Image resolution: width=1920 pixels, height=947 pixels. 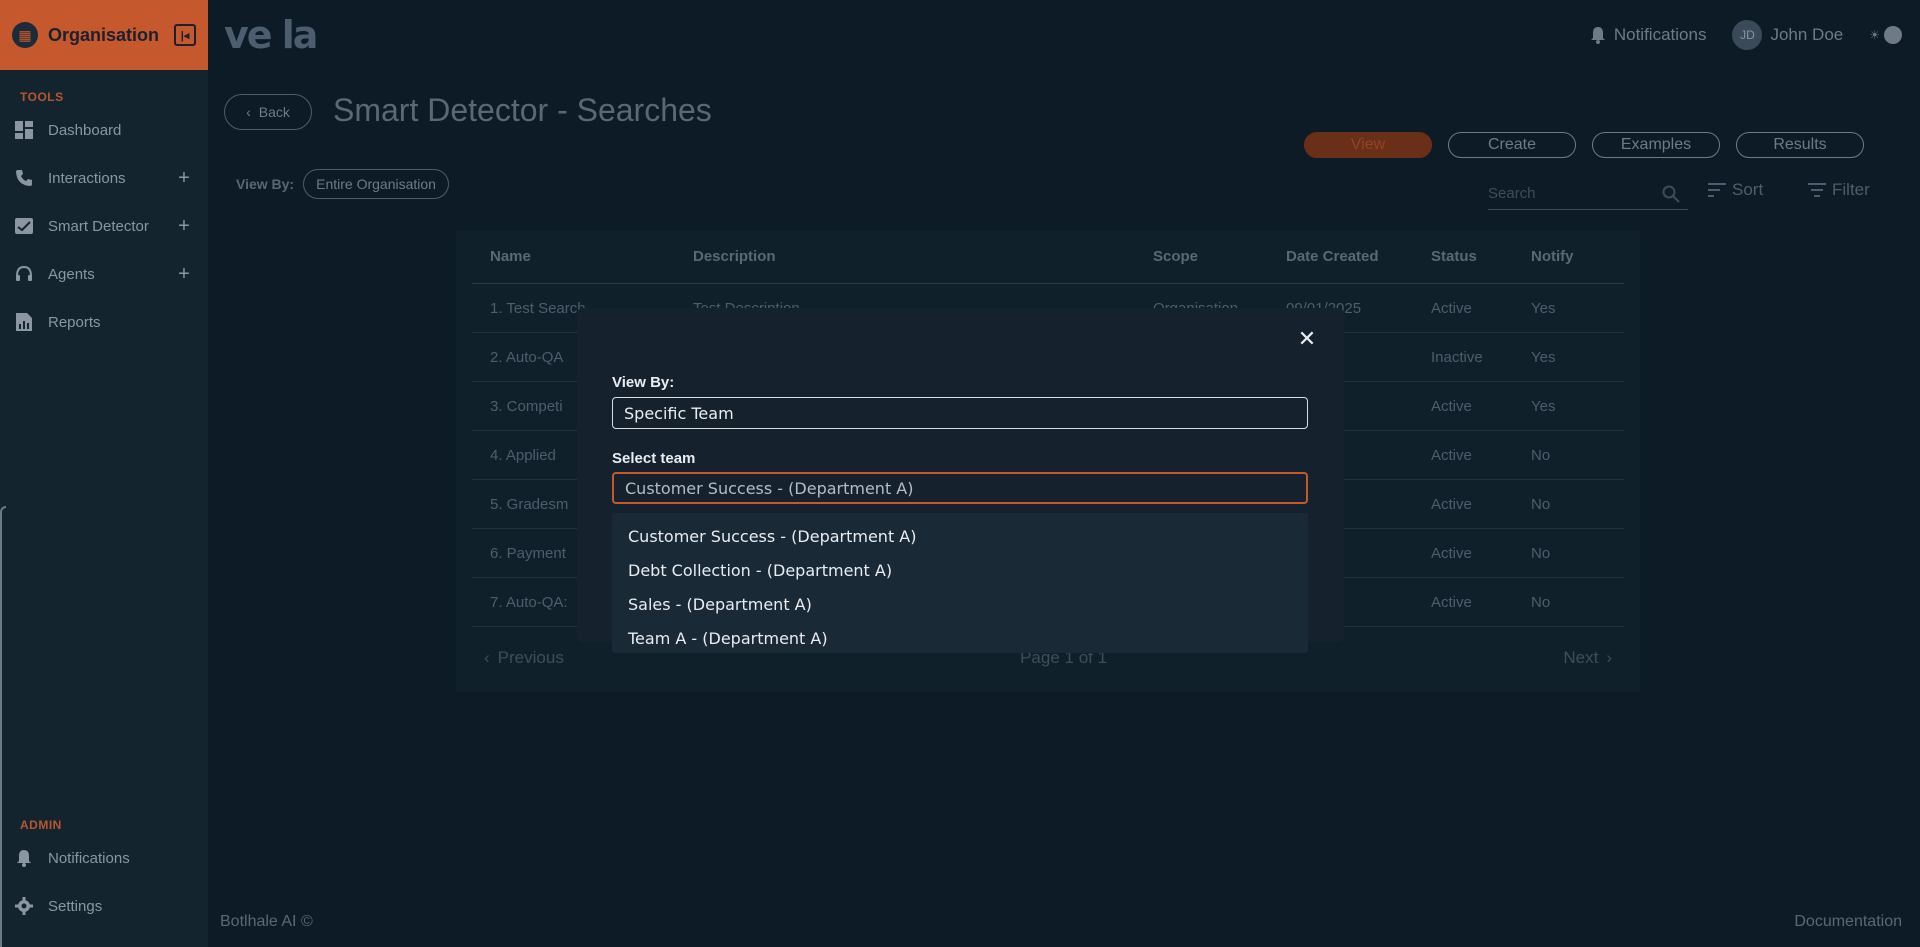 I want to click on toggle-knob, so click(x=1893, y=35).